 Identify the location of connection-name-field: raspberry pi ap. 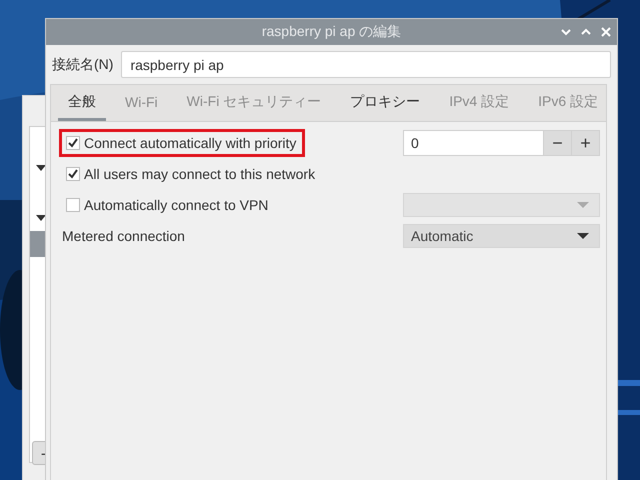
(366, 64).